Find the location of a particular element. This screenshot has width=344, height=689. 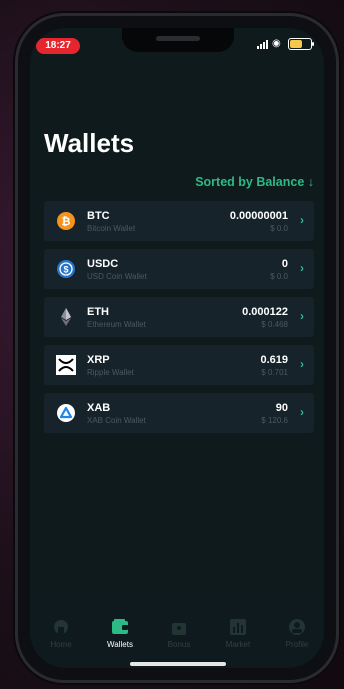

ethereum-icon is located at coordinates (66, 317).